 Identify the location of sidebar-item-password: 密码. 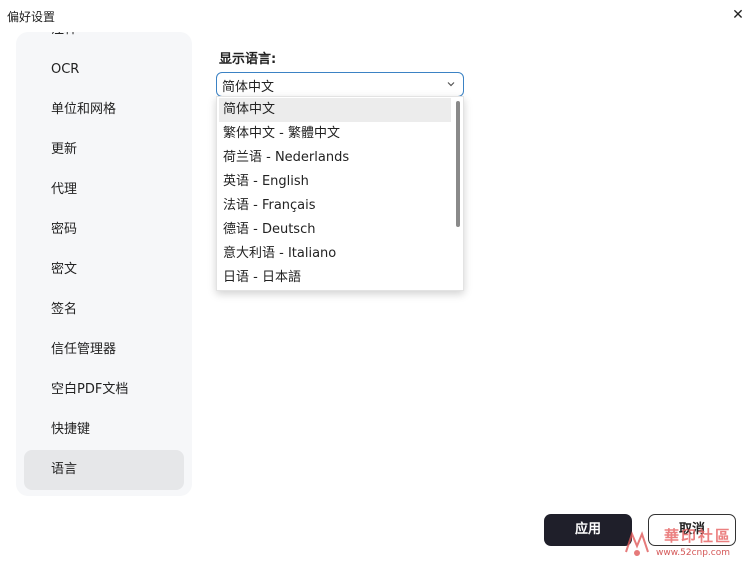
(104, 230).